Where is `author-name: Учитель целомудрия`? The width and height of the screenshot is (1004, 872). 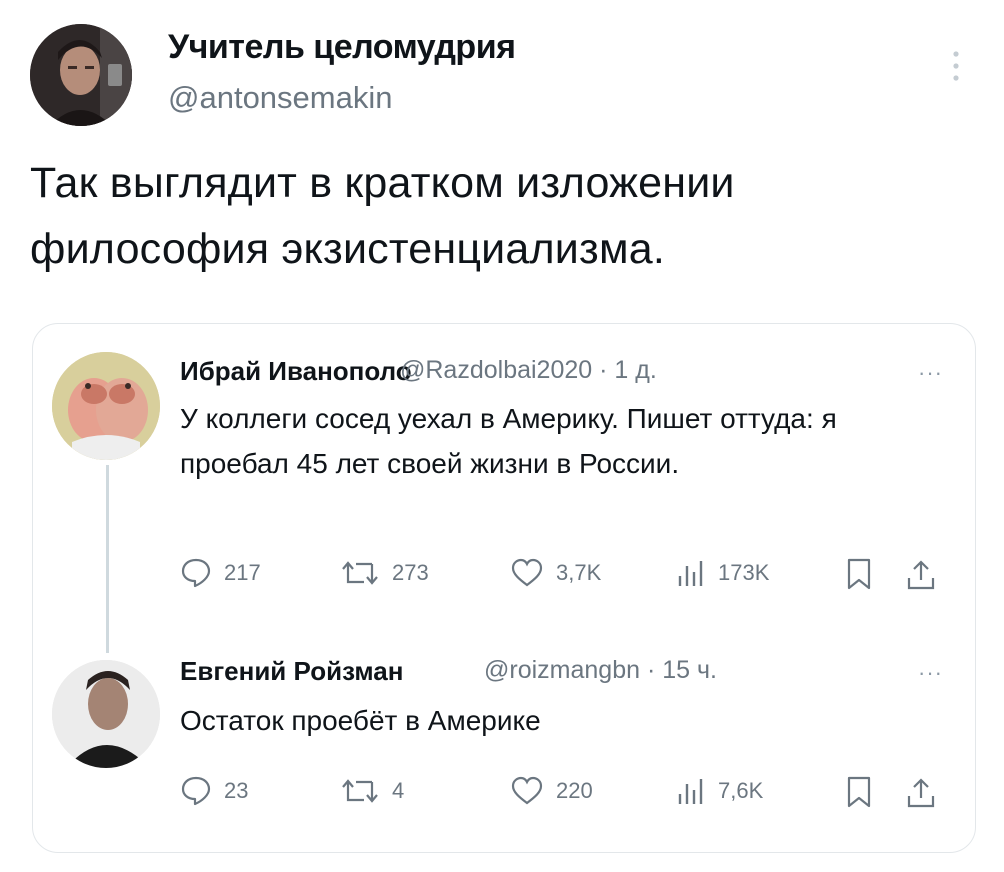 author-name: Учитель целомудрия is located at coordinates (342, 47).